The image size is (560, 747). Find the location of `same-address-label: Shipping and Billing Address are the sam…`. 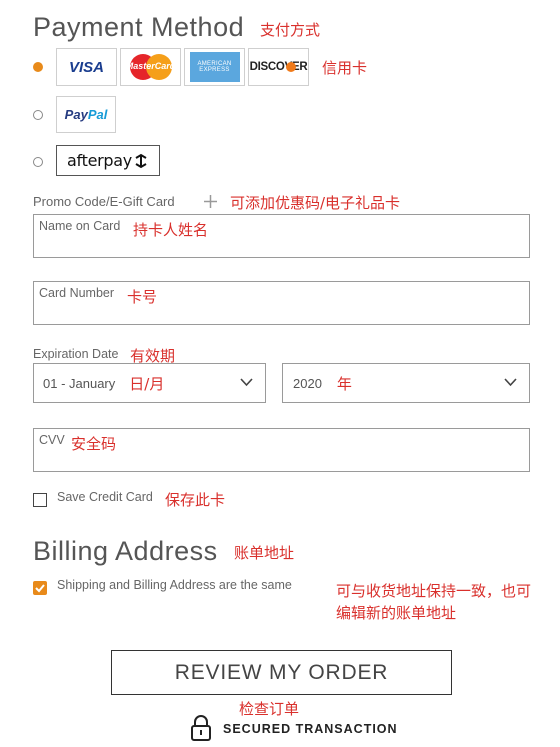

same-address-label: Shipping and Billing Address are the sam… is located at coordinates (174, 585).